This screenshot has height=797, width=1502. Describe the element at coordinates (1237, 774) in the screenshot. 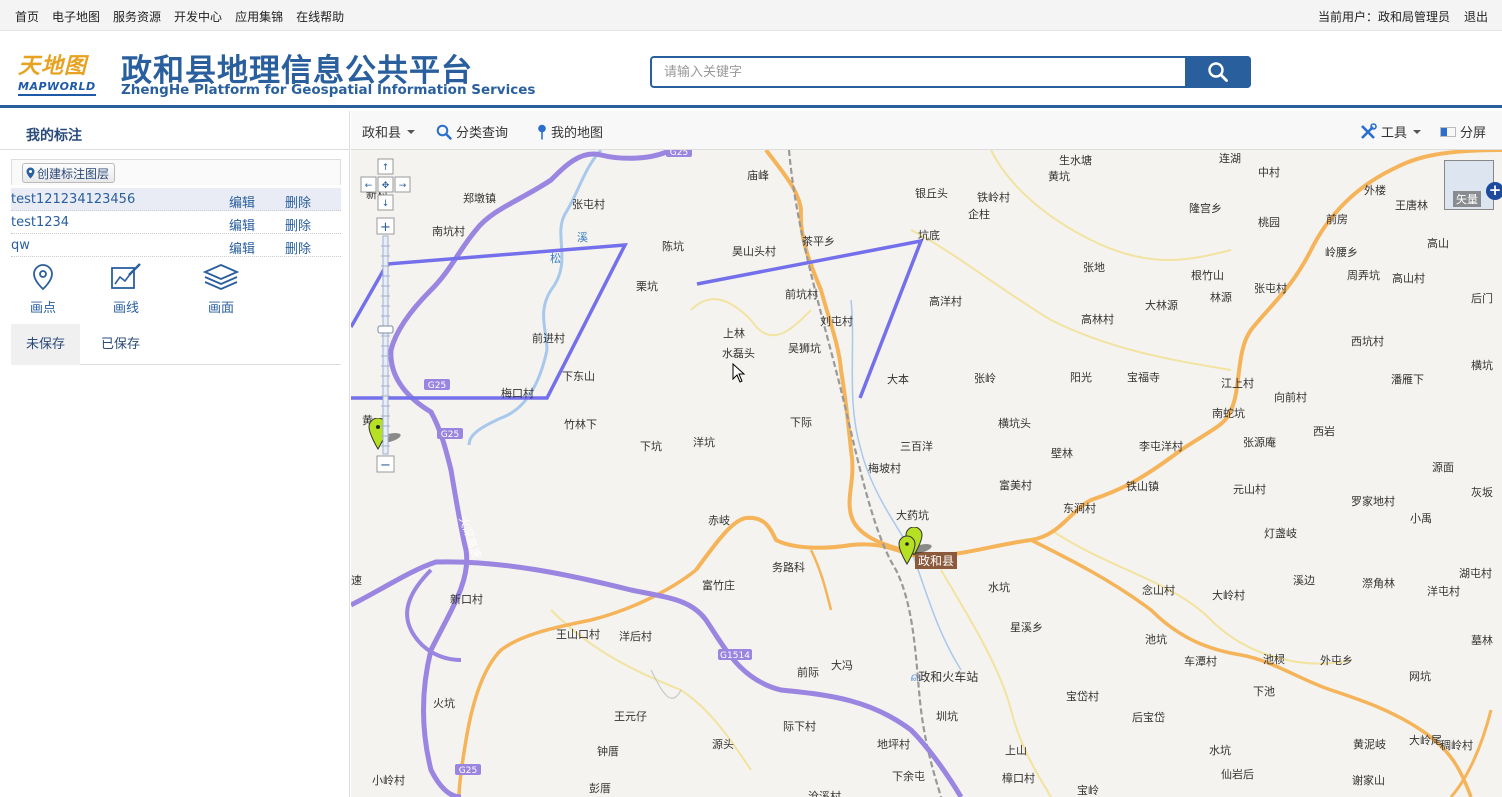

I see `map-place-label: 仙岩后` at that location.